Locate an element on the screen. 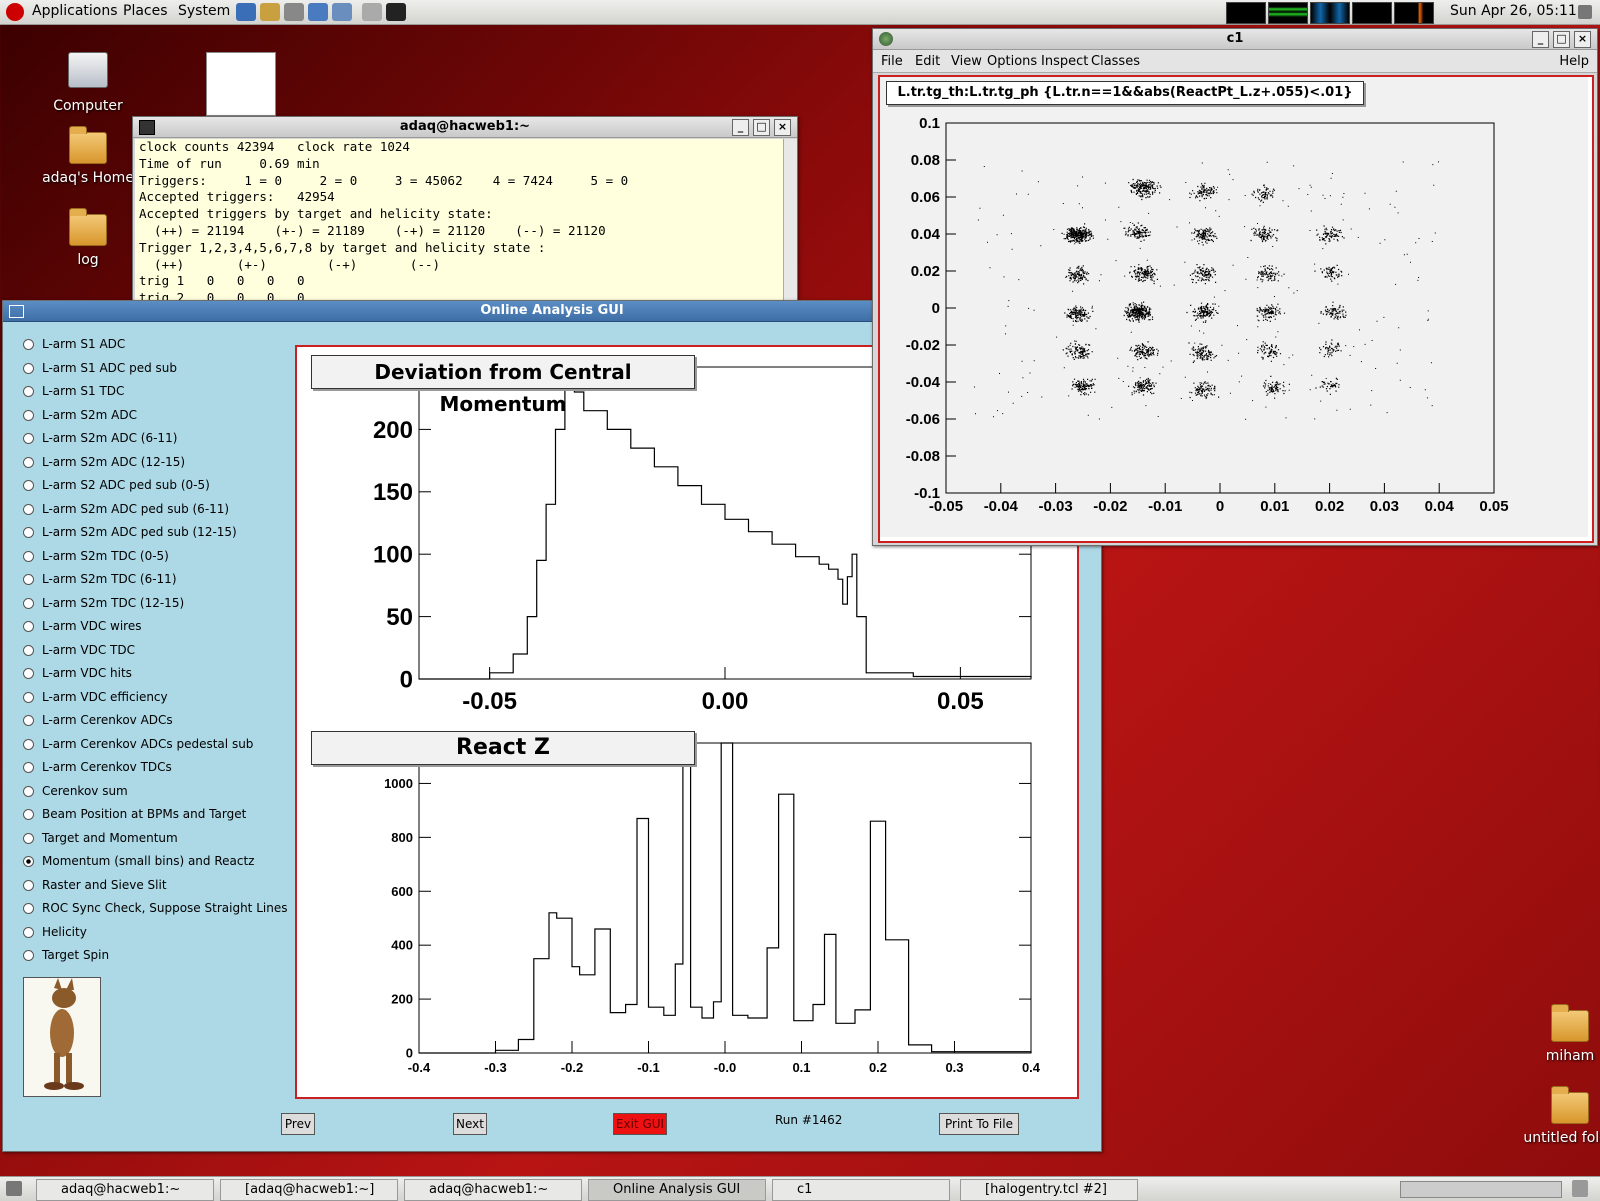 The width and height of the screenshot is (1600, 1201). terminal-titlebar: adaq@hacweb1:~ _ □ × is located at coordinates (465, 127).